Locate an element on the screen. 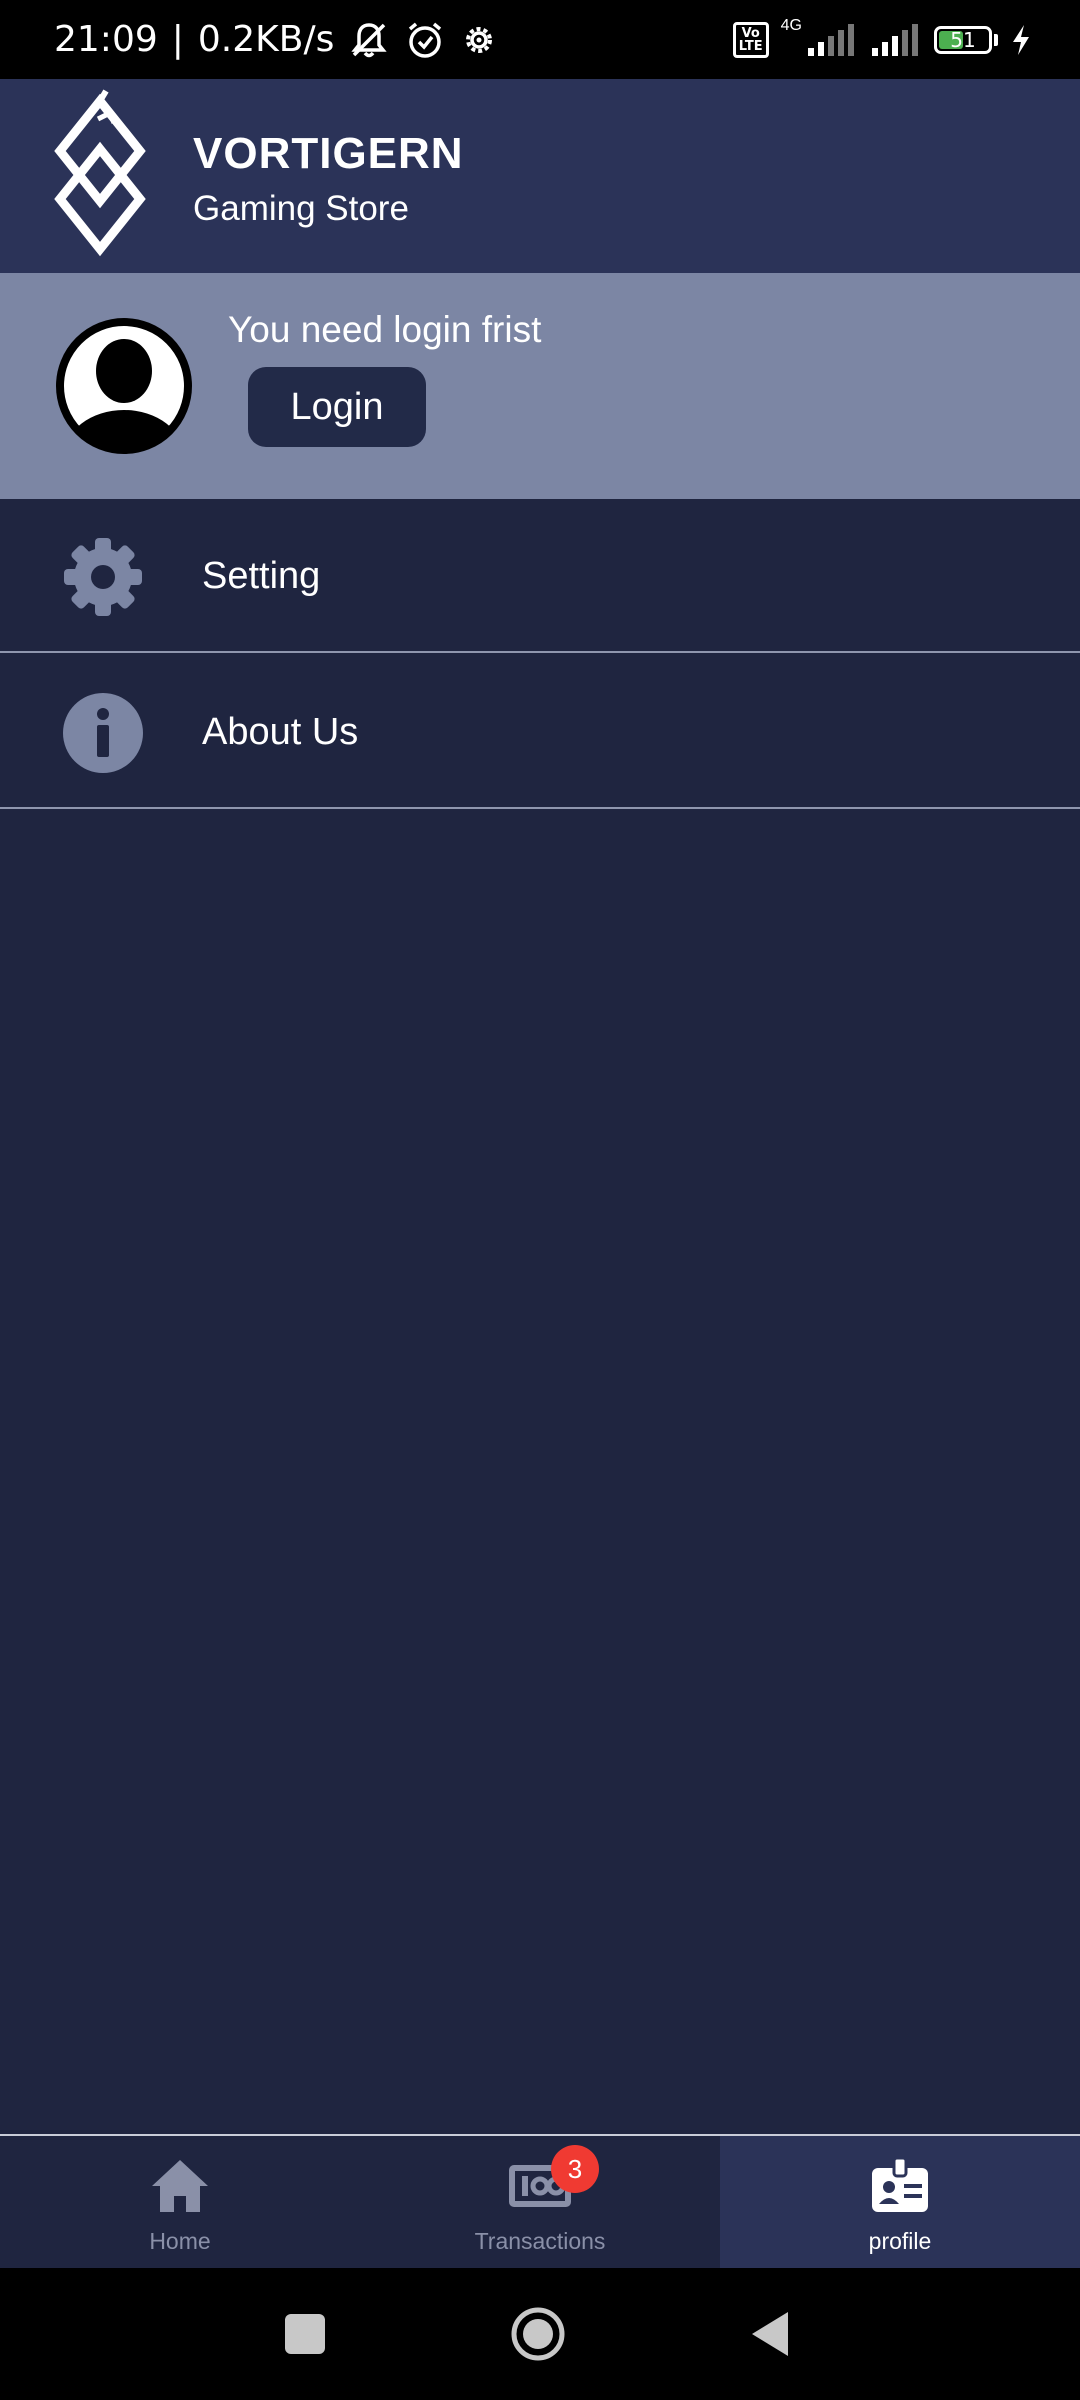  back-triangle-icon is located at coordinates (772, 2334).